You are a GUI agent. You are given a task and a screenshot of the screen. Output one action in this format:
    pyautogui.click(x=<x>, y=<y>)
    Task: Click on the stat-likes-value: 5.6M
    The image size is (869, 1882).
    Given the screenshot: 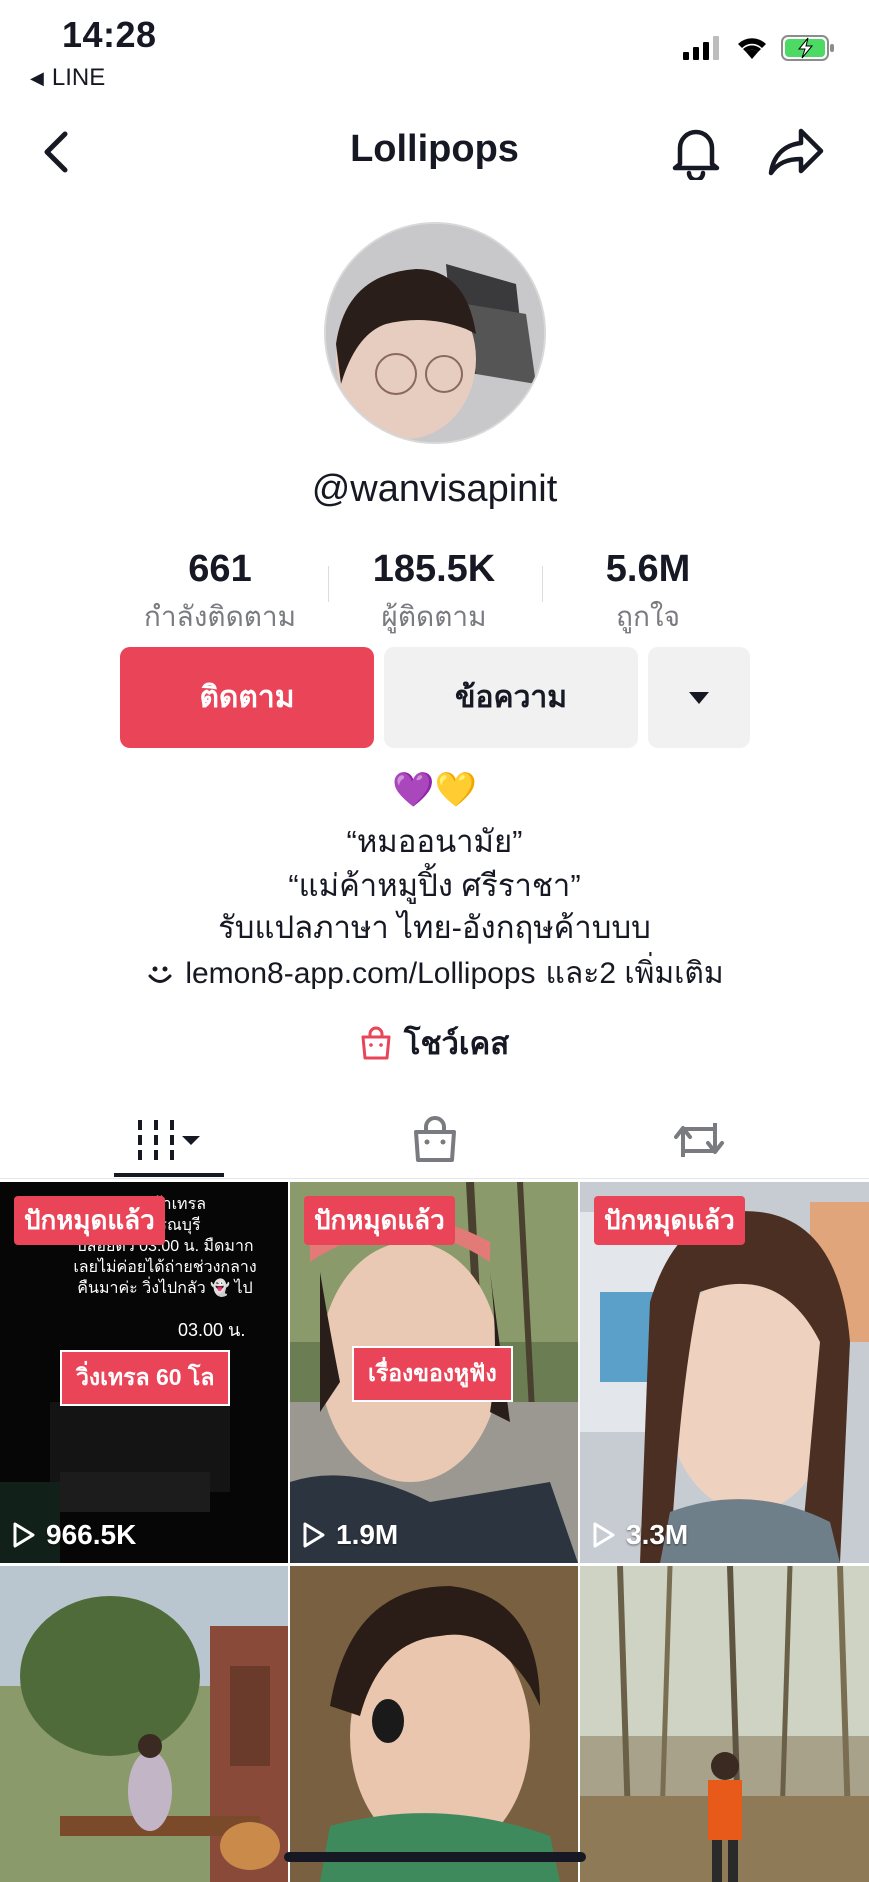 What is the action you would take?
    pyautogui.click(x=648, y=569)
    